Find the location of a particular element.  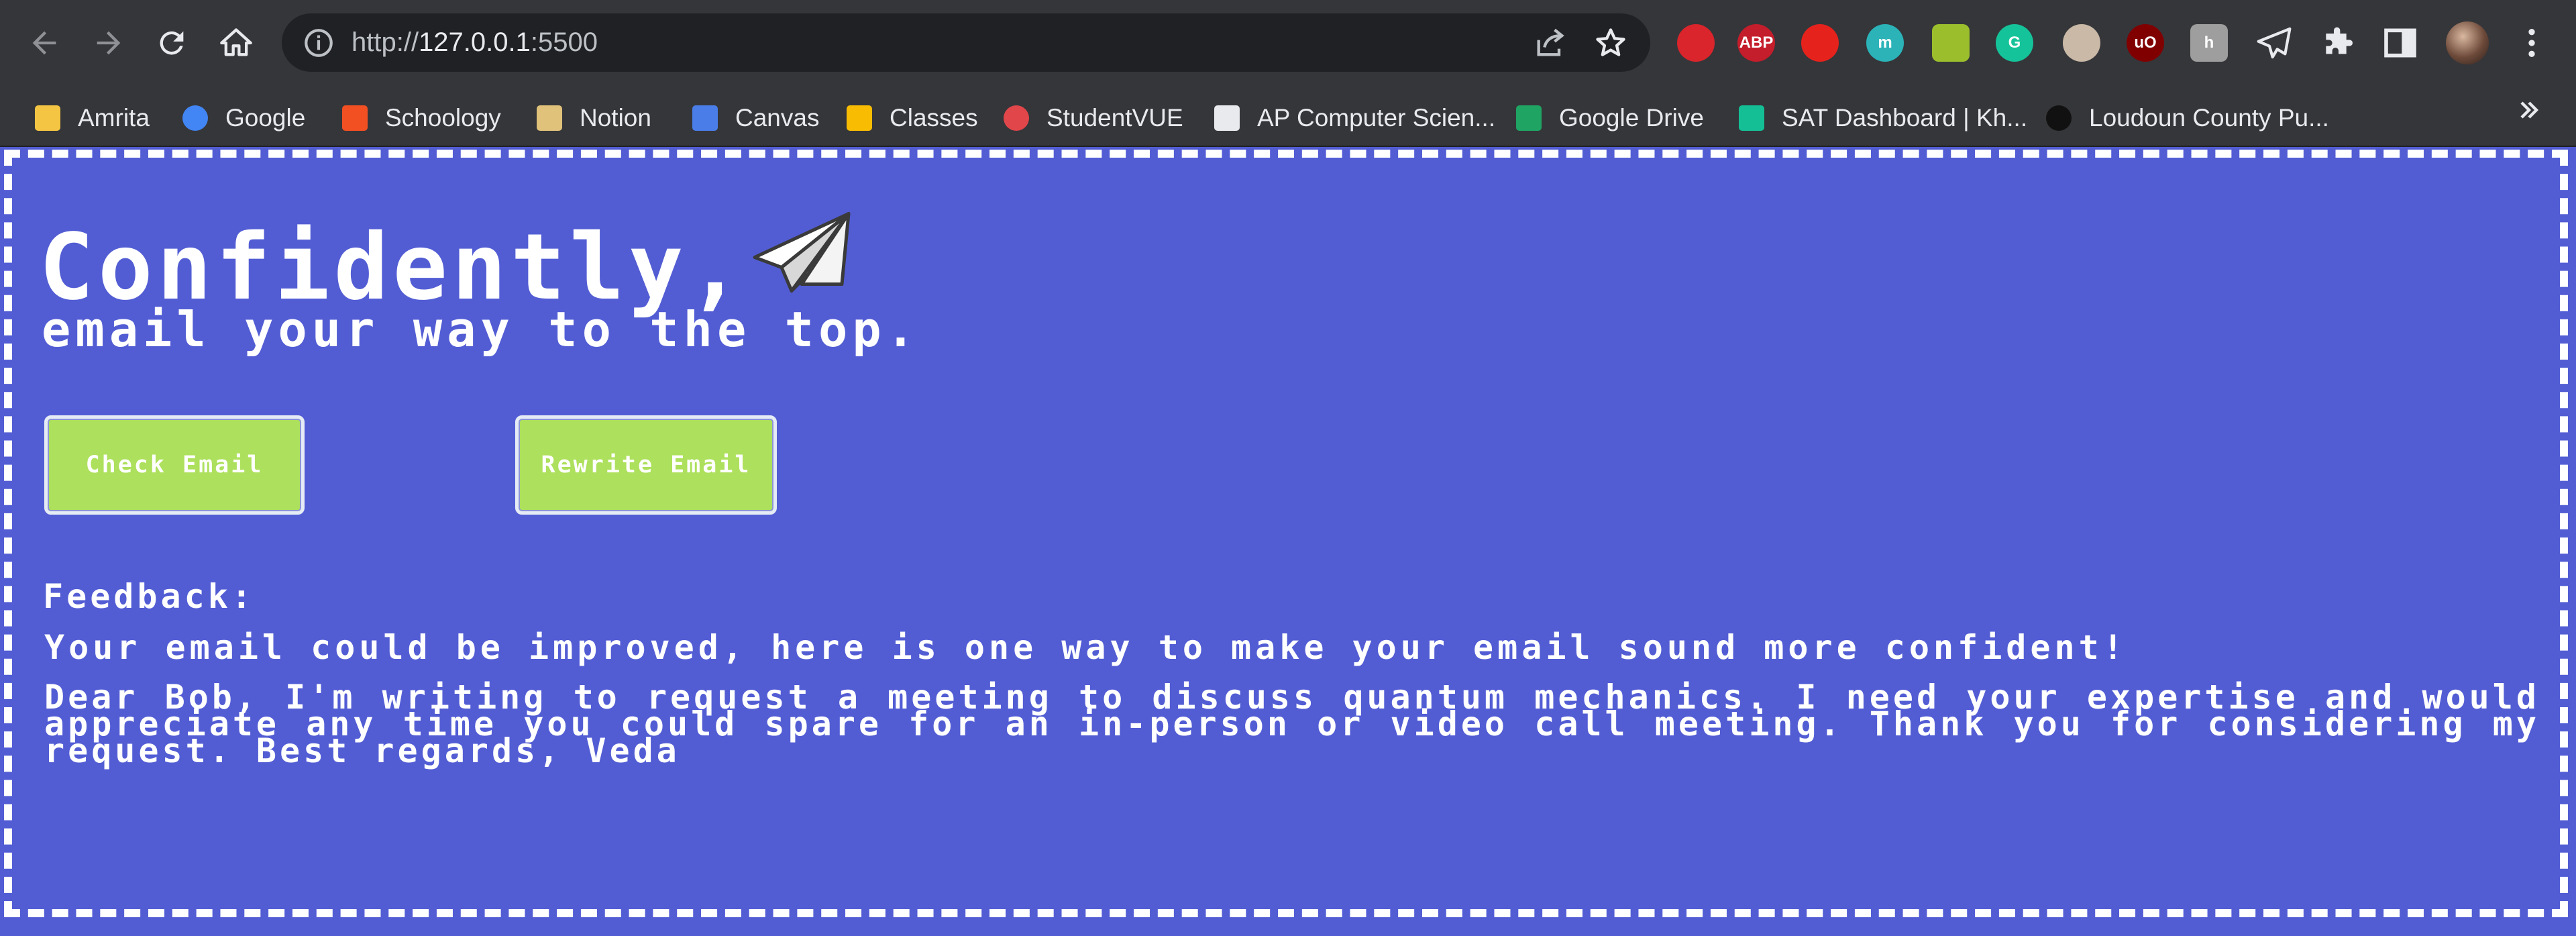

forward-arrow-icon is located at coordinates (109, 43).